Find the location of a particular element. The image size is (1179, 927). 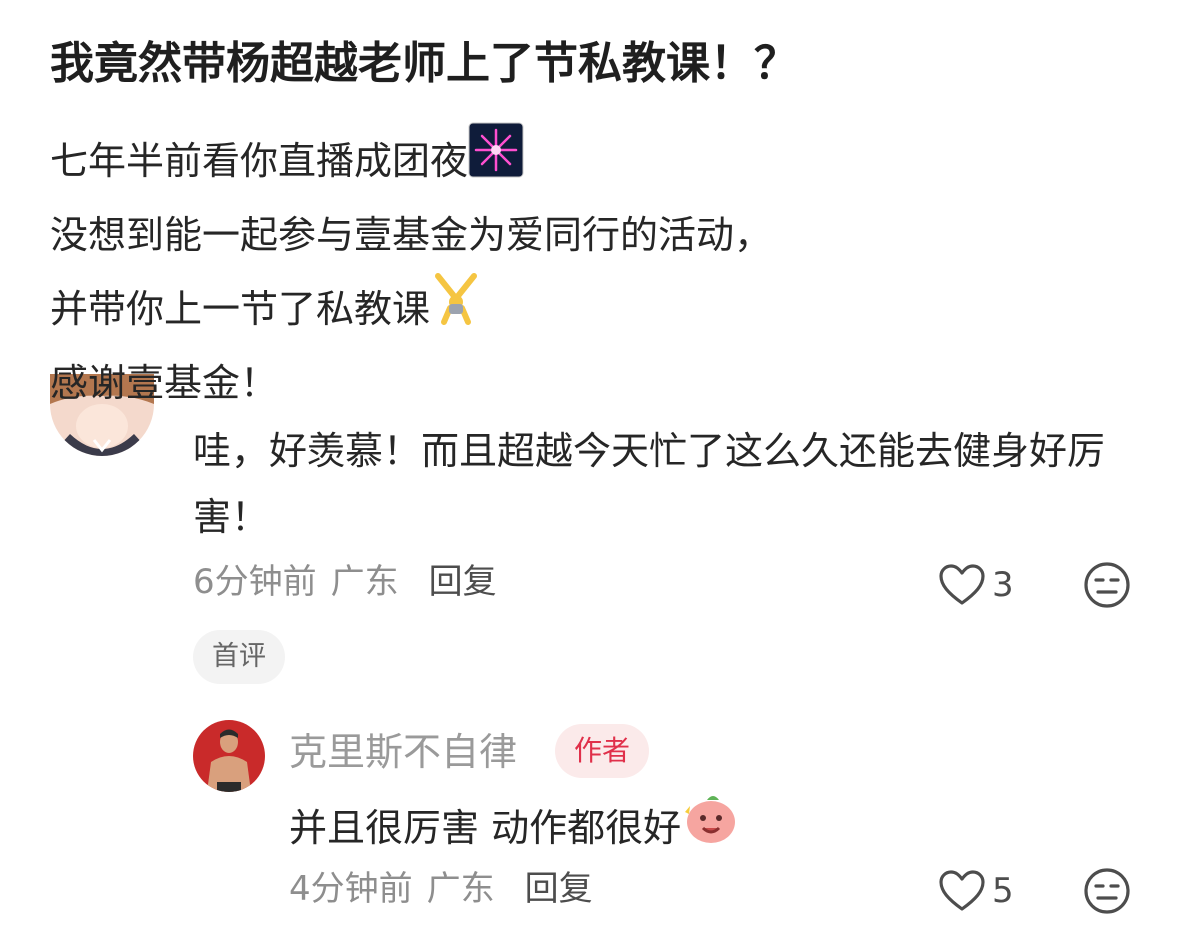

comment-location: 广东 is located at coordinates (364, 582).